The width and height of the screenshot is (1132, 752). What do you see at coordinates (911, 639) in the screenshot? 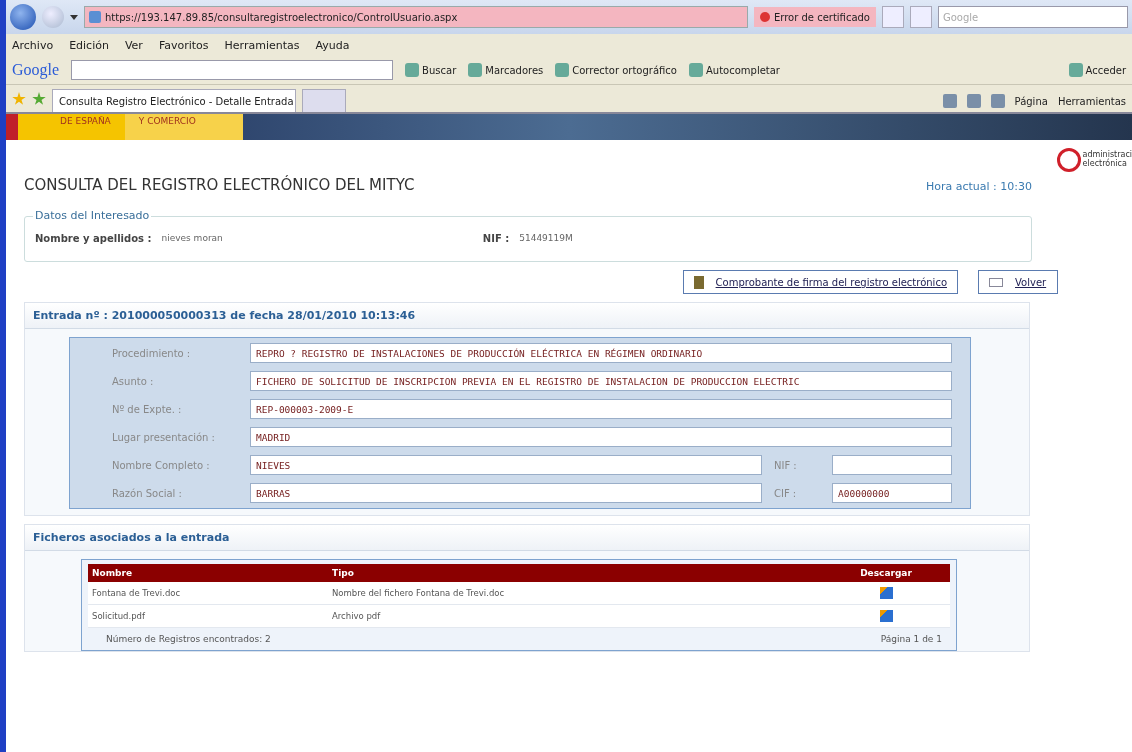
I see `page-indicator: Página 1 de 1` at bounding box center [911, 639].